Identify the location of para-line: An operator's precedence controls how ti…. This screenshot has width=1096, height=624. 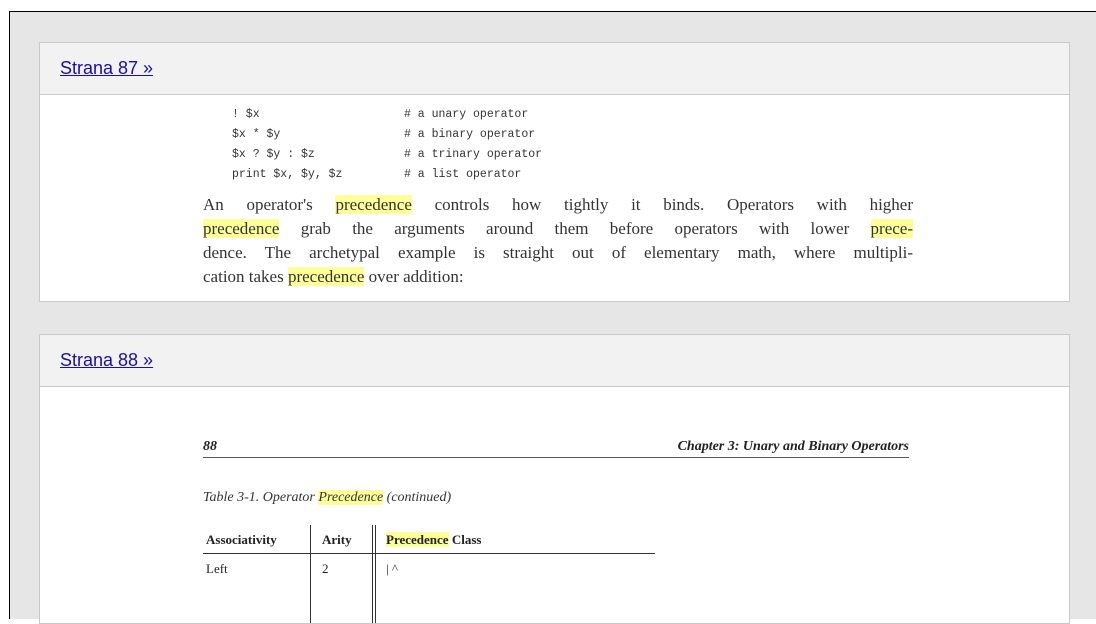
(558, 205).